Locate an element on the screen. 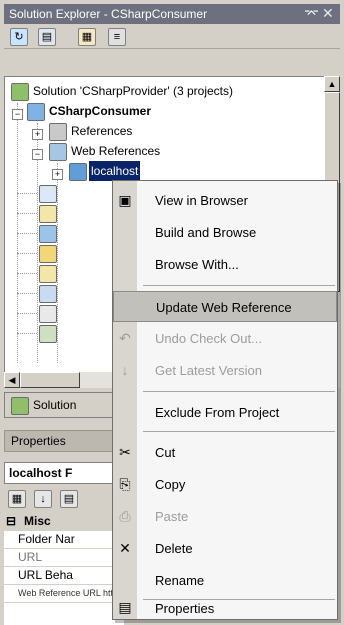  menu-item-update-web-reference: Update Web Reference is located at coordinates (225, 306).